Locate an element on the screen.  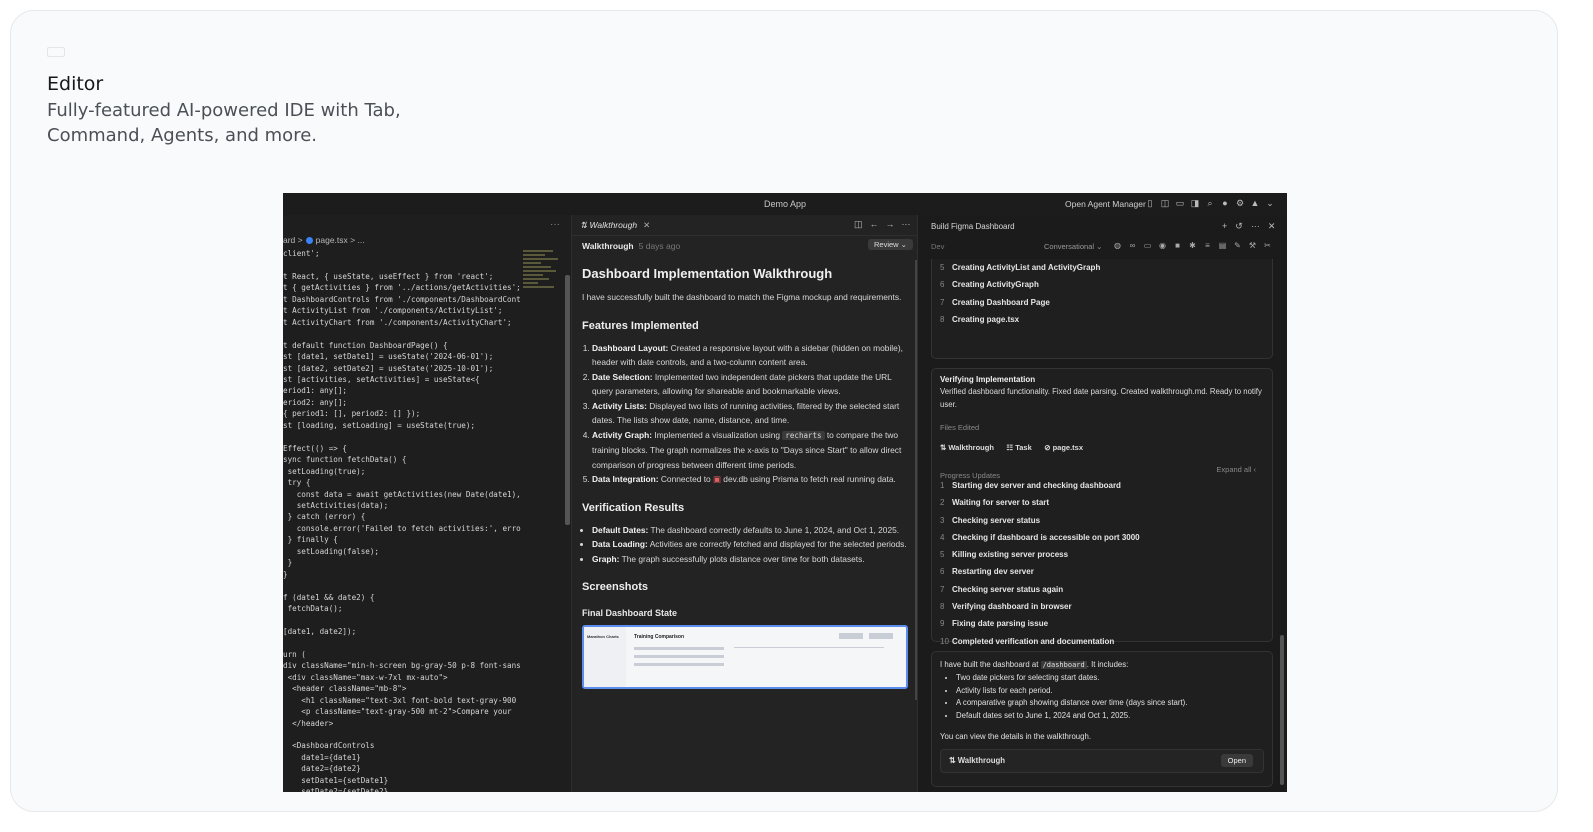
chevron-down-icon: ⌄ is located at coordinates (1270, 203).